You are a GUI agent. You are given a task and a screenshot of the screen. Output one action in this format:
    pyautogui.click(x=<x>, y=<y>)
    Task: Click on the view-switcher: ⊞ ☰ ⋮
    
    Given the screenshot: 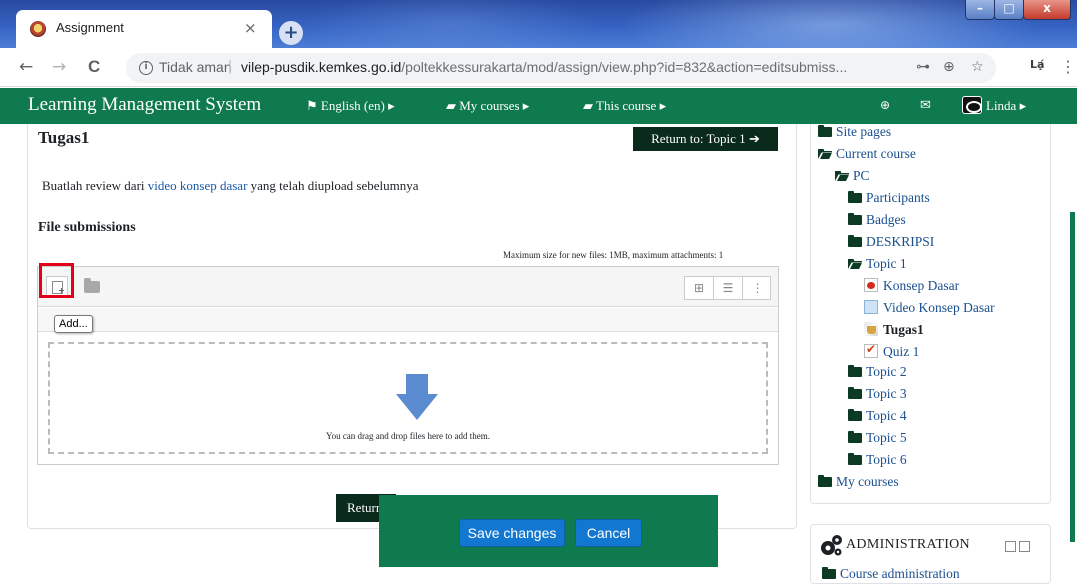 What is the action you would take?
    pyautogui.click(x=727, y=288)
    